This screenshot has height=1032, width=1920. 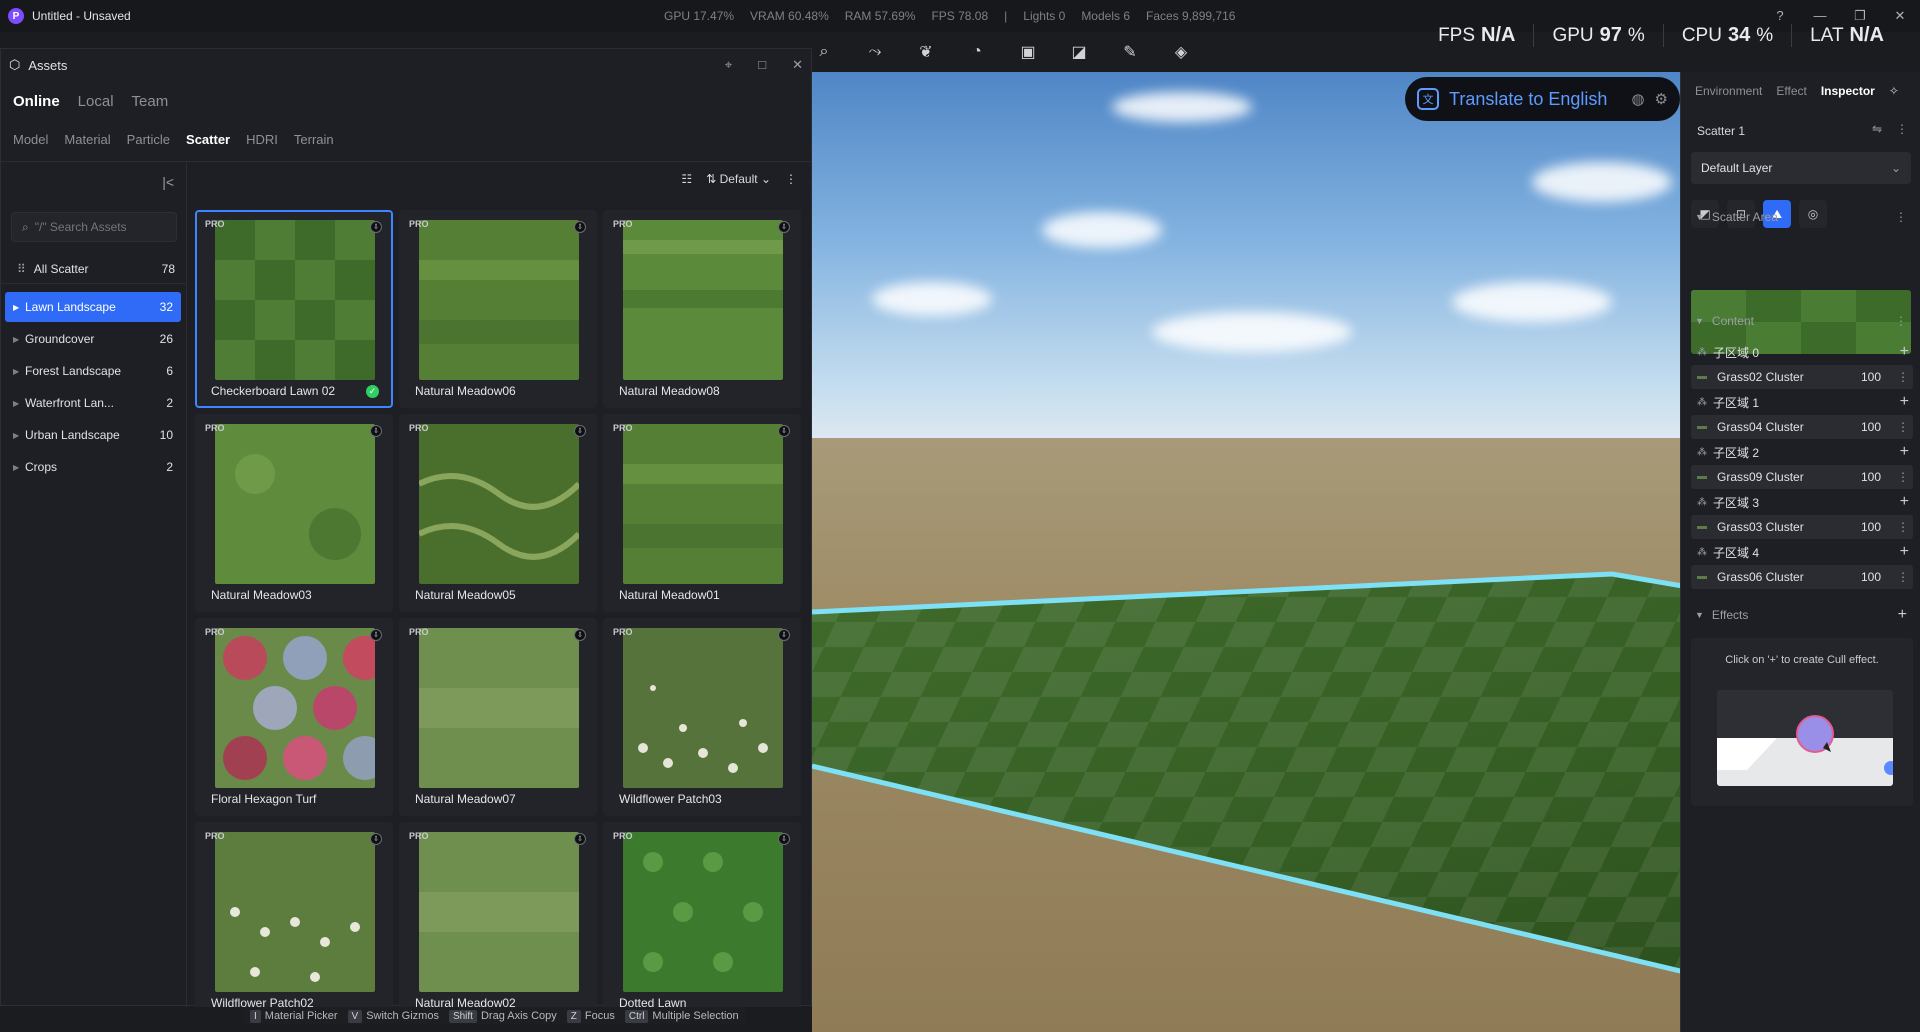 What do you see at coordinates (1802, 527) in the screenshot?
I see `cluster-row: Grass03 Cluster 100 ⋮` at bounding box center [1802, 527].